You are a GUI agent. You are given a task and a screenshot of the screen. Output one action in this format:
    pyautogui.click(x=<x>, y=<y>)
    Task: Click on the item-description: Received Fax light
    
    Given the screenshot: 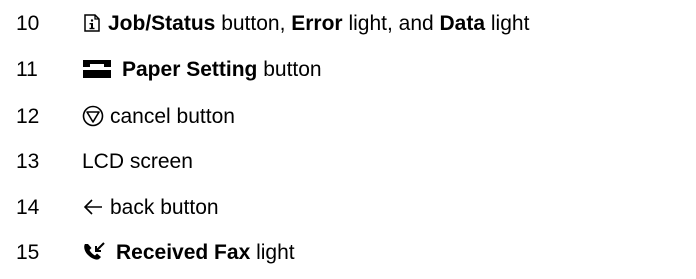 What is the action you would take?
    pyautogui.click(x=188, y=252)
    